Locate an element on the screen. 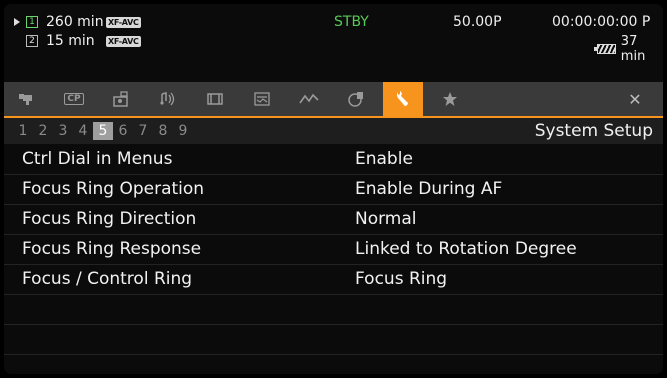 This screenshot has width=667, height=378. video-setup-icon is located at coordinates (215, 99).